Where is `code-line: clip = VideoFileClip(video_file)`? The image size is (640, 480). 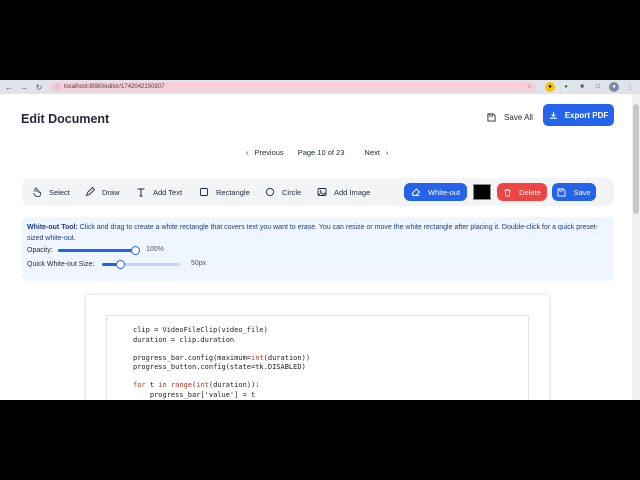
code-line: clip = VideoFileClip(video_file) is located at coordinates (200, 330).